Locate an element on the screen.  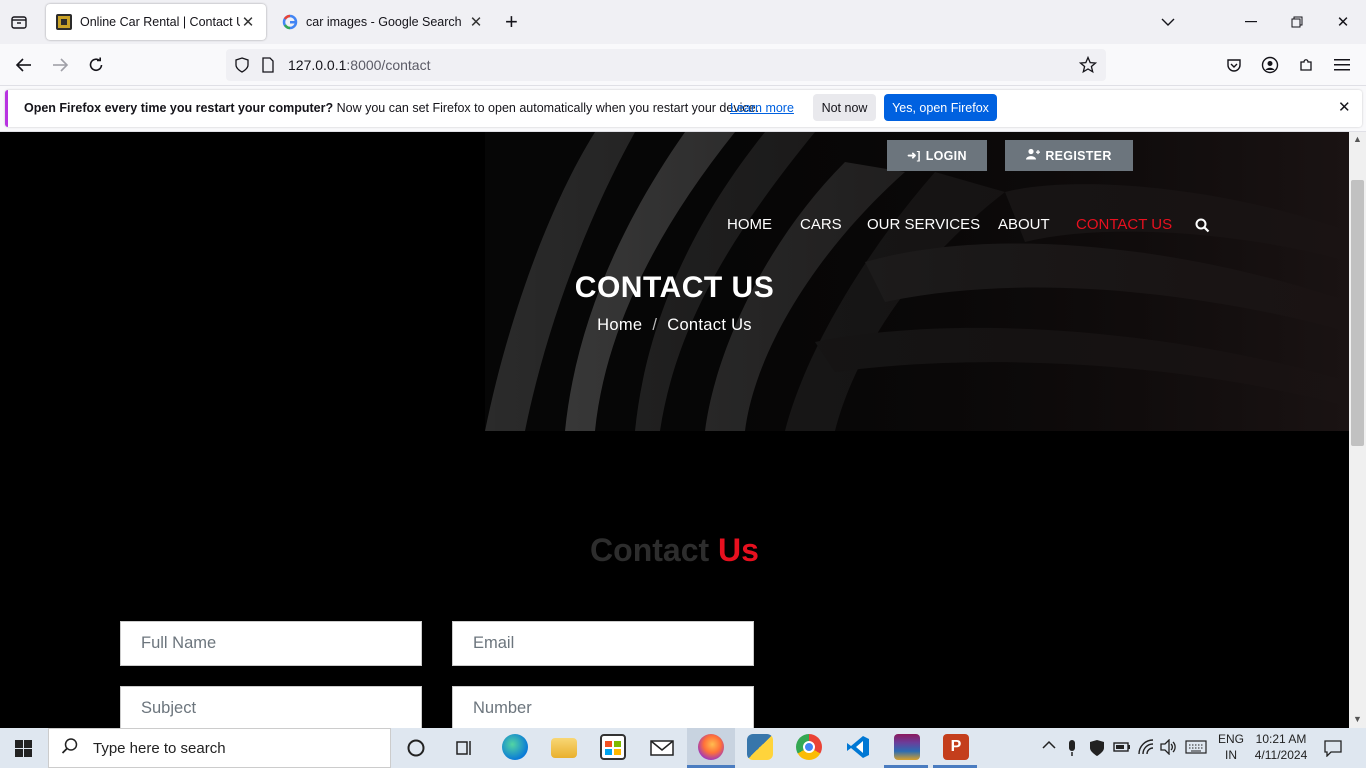
section-title-part2: Us is located at coordinates (738, 550).